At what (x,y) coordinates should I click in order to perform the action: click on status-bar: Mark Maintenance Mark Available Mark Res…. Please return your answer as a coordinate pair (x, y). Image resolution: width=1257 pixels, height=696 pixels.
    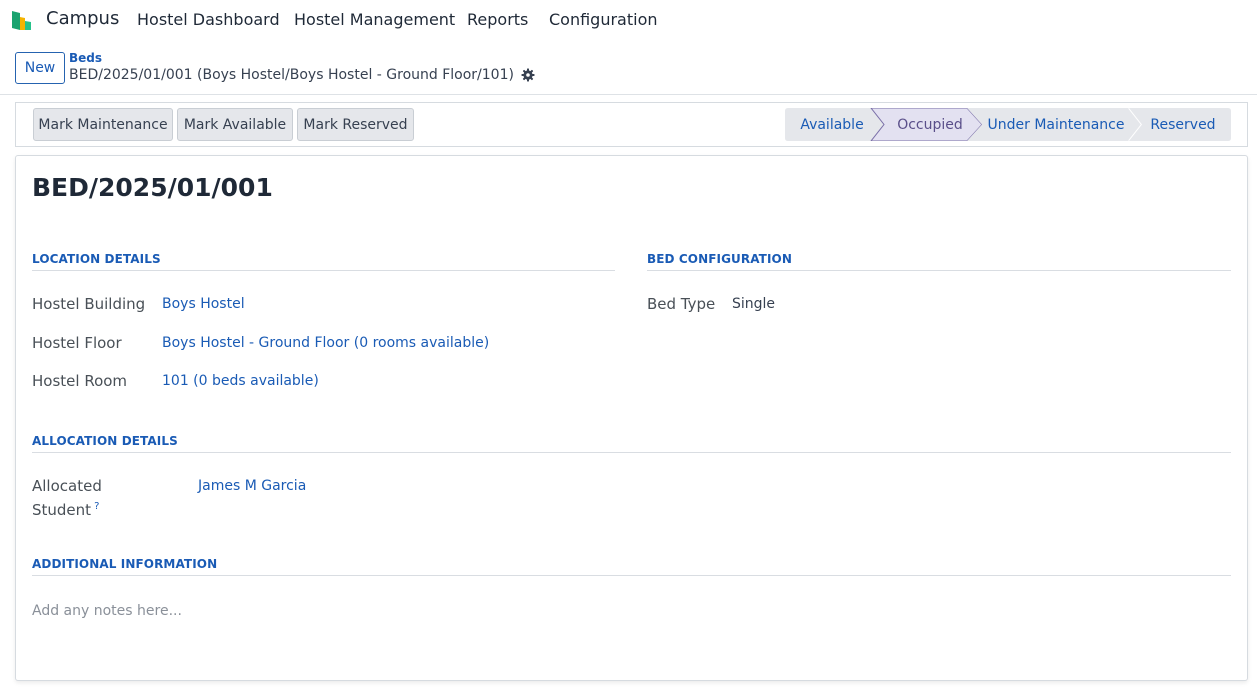
    Looking at the image, I should click on (631, 124).